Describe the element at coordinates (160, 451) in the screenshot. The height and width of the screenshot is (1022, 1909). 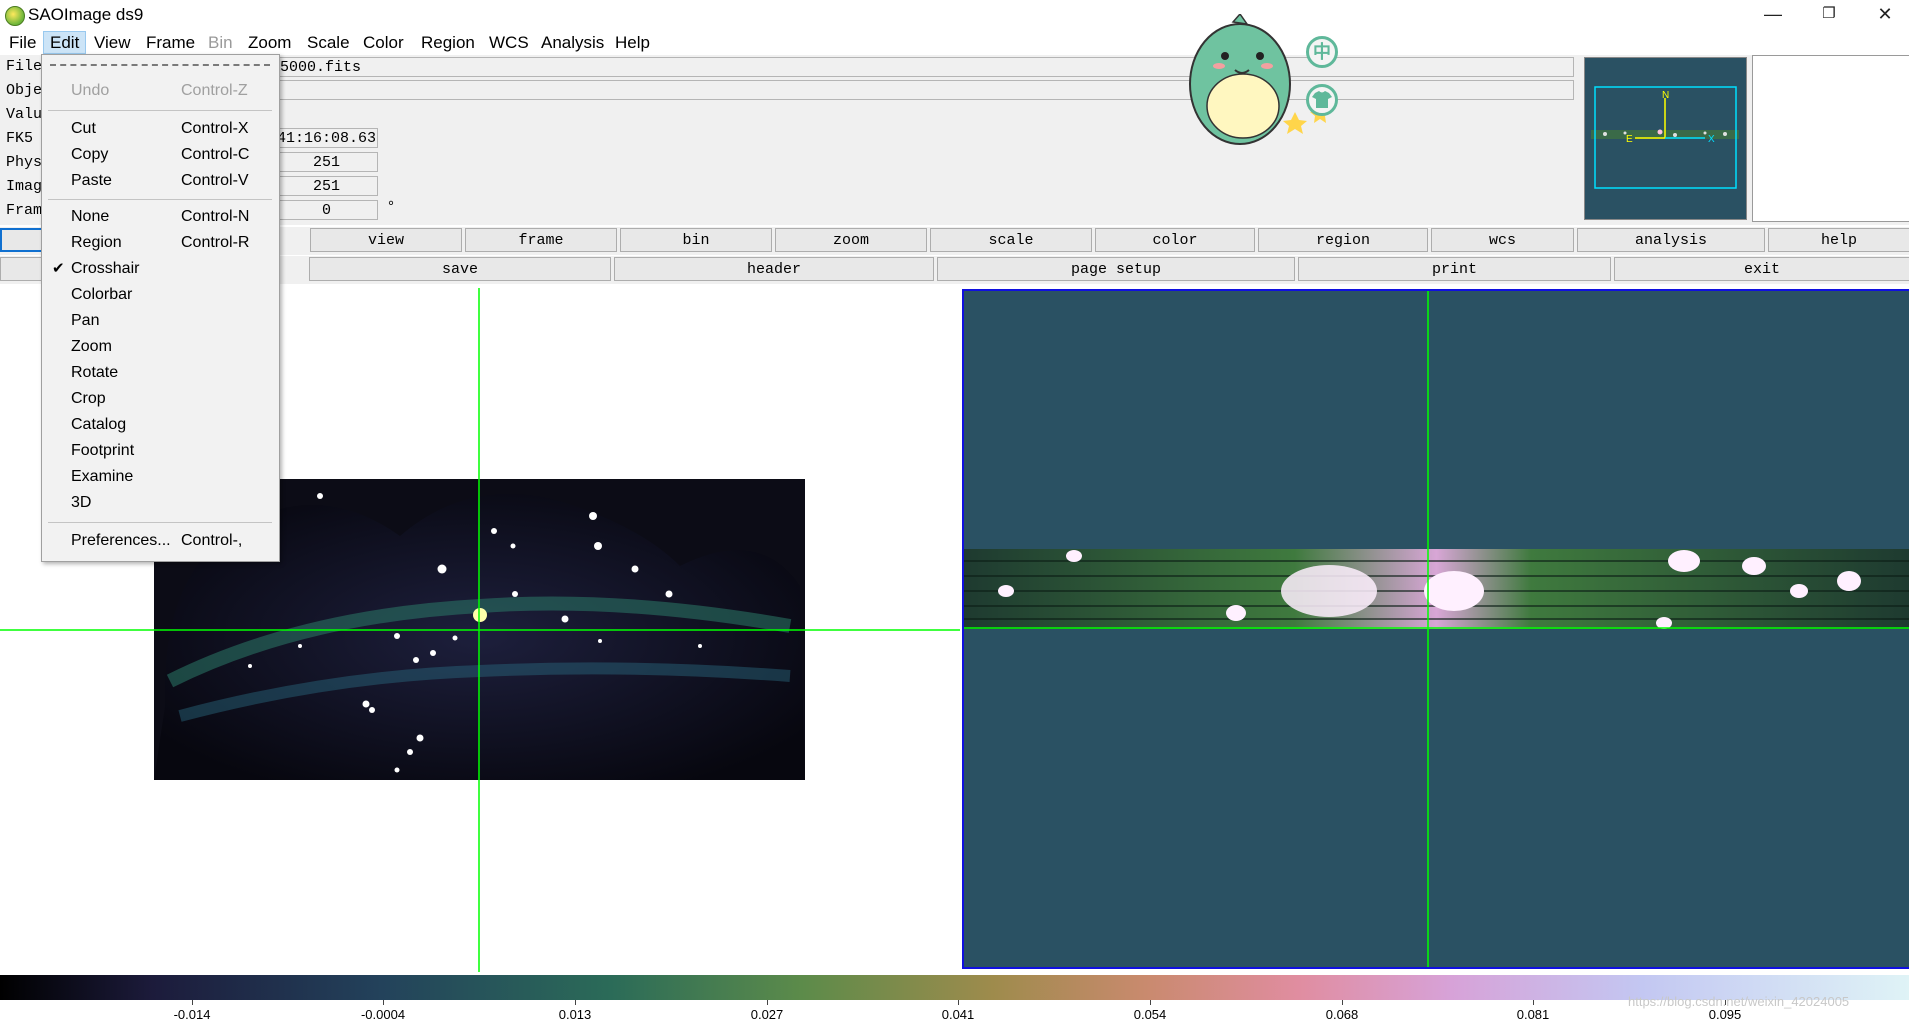
I see `menu-item-footprint: Footprint` at that location.